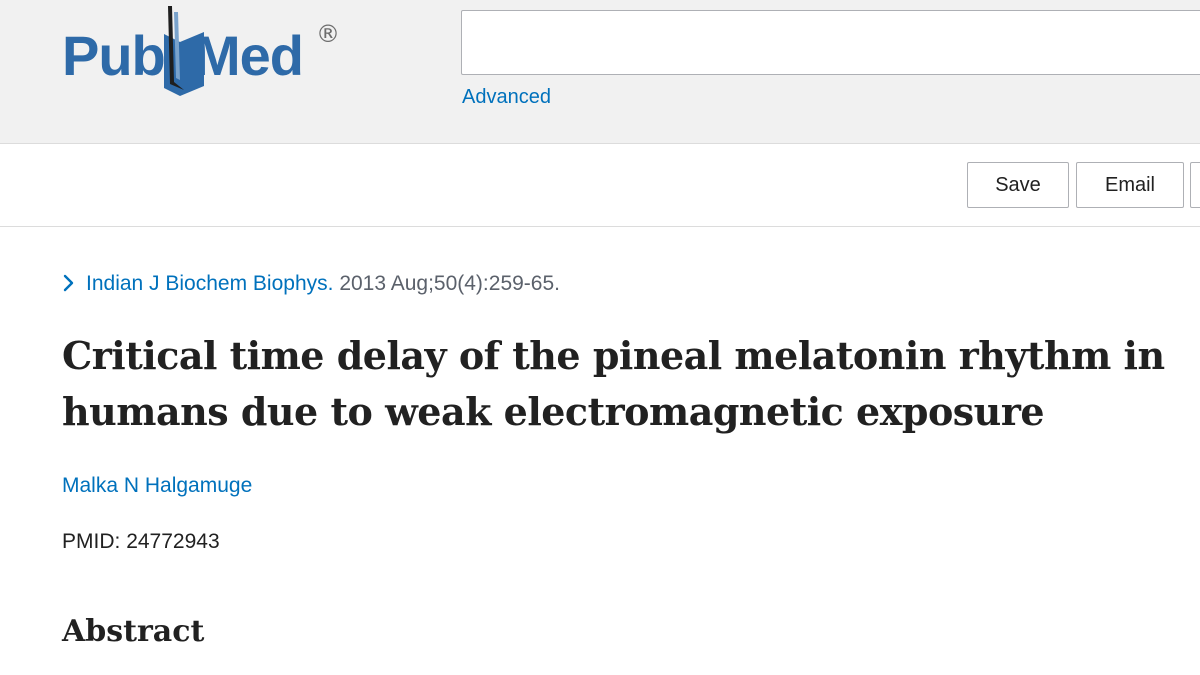 This screenshot has width=1200, height=675. Describe the element at coordinates (1130, 185) in the screenshot. I see `email-button: Email` at that location.